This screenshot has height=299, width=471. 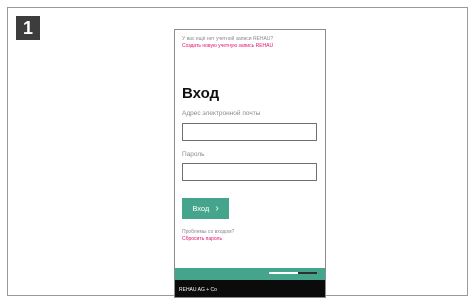 I want to click on email-label: Адрес электронной почты, so click(x=221, y=113).